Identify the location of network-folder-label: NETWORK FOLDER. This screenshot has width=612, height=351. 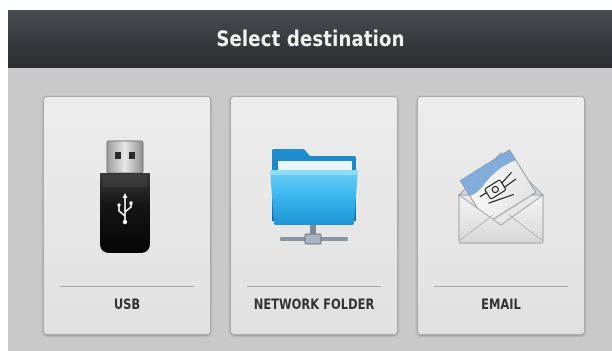
(314, 305).